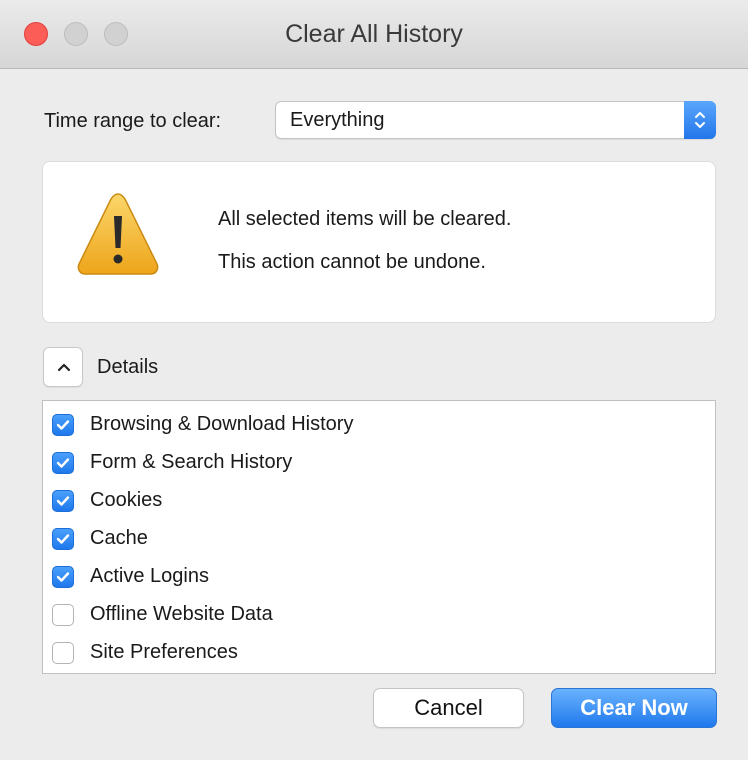 The width and height of the screenshot is (748, 760). What do you see at coordinates (149, 576) in the screenshot?
I see `item-label: Active Logins` at bounding box center [149, 576].